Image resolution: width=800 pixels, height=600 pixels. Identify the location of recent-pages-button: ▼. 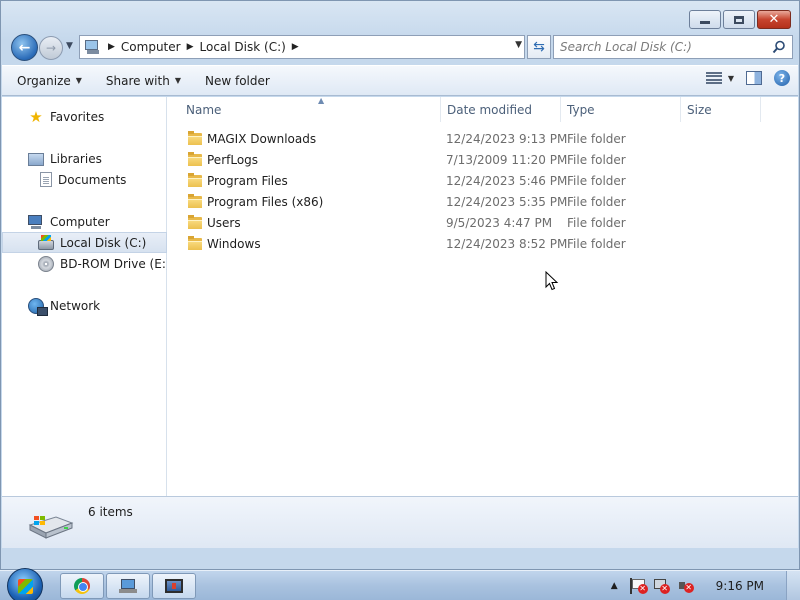
(71, 46).